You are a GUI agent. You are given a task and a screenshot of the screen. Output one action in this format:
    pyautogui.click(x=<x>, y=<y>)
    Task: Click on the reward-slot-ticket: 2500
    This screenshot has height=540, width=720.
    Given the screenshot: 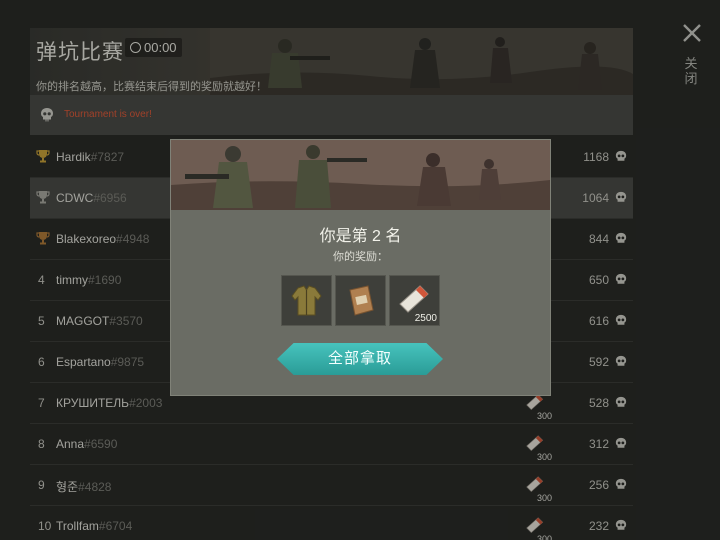 What is the action you would take?
    pyautogui.click(x=414, y=300)
    